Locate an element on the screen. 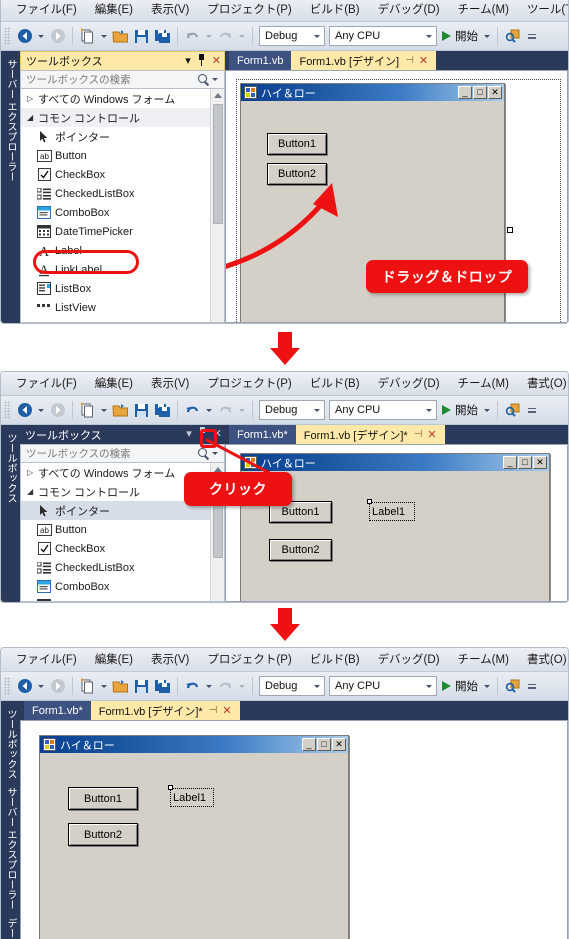  menu-item-format: 書式(O) is located at coordinates (543, 384).